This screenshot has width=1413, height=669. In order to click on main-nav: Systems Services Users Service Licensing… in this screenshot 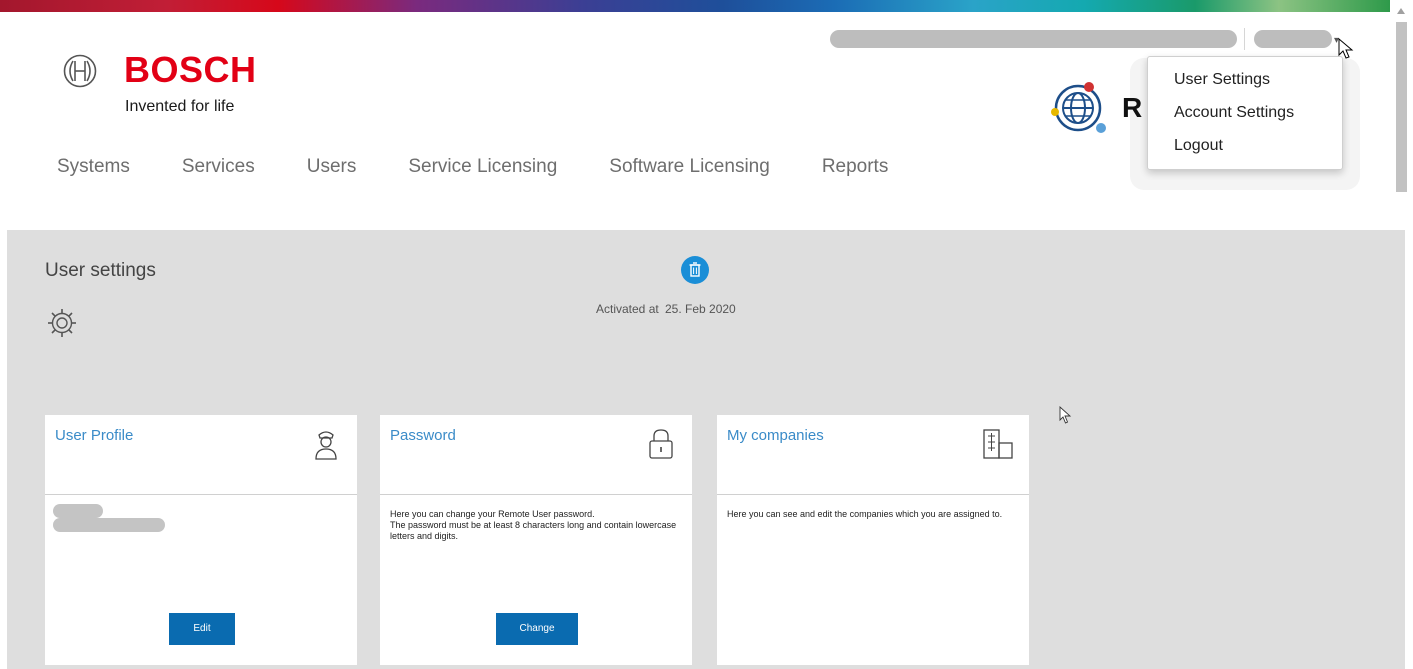, I will do `click(498, 167)`.